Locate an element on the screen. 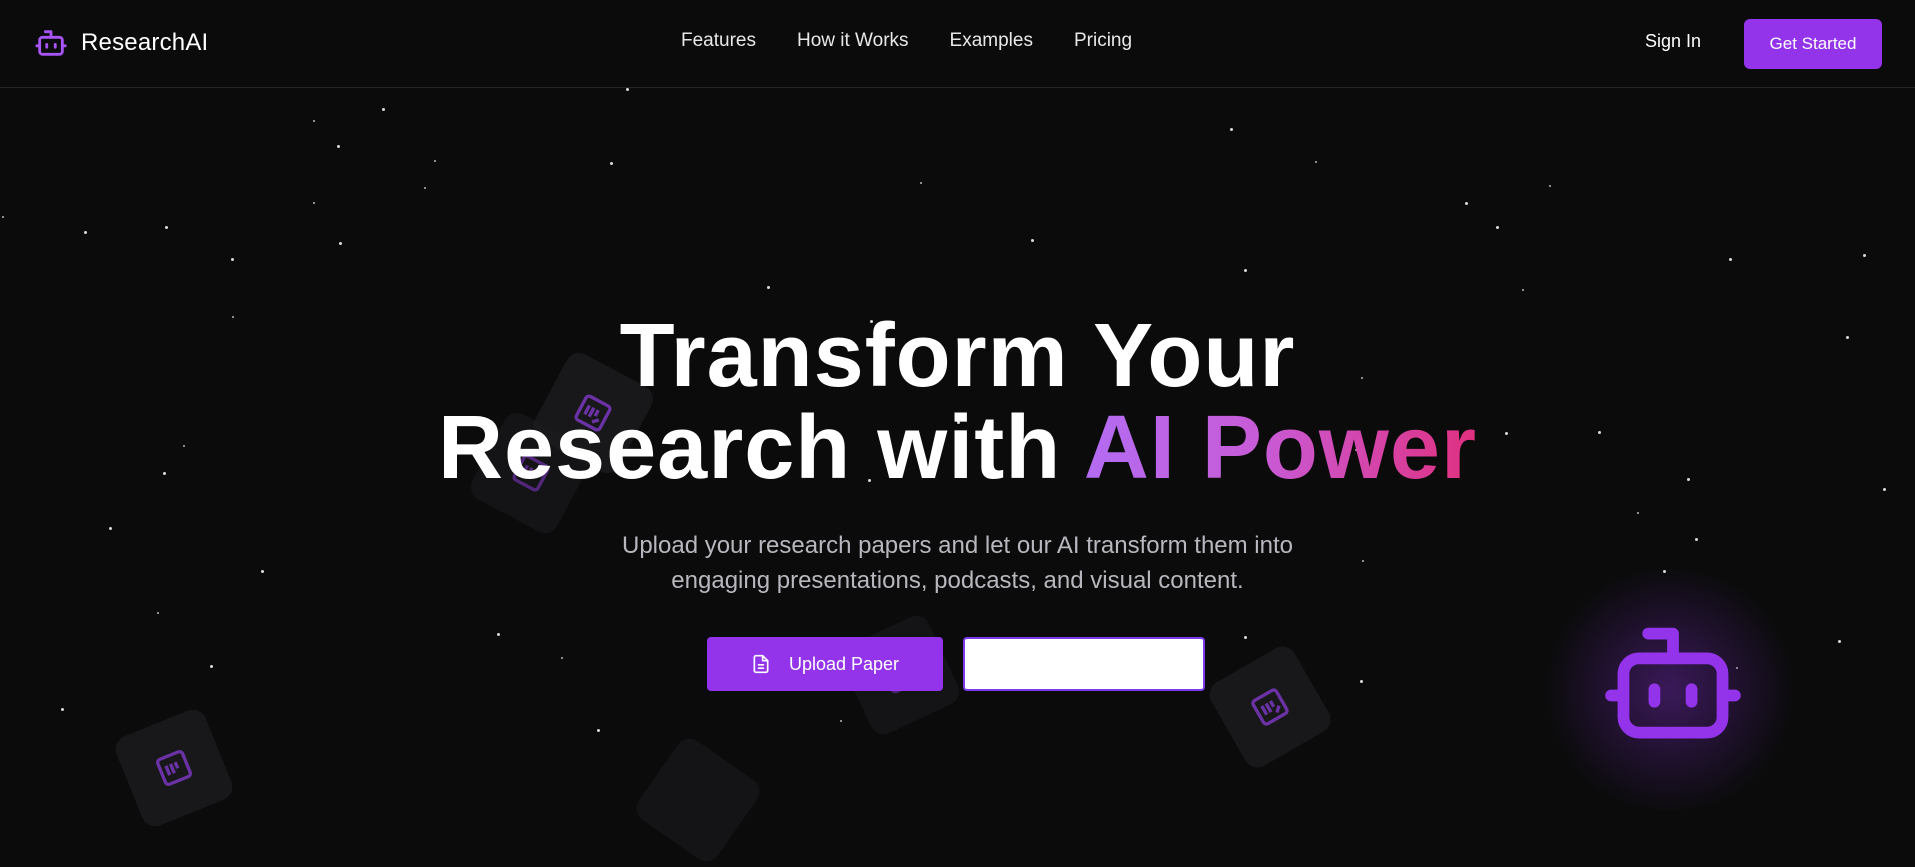  upload-paper-button: Upload Paper is located at coordinates (825, 664).